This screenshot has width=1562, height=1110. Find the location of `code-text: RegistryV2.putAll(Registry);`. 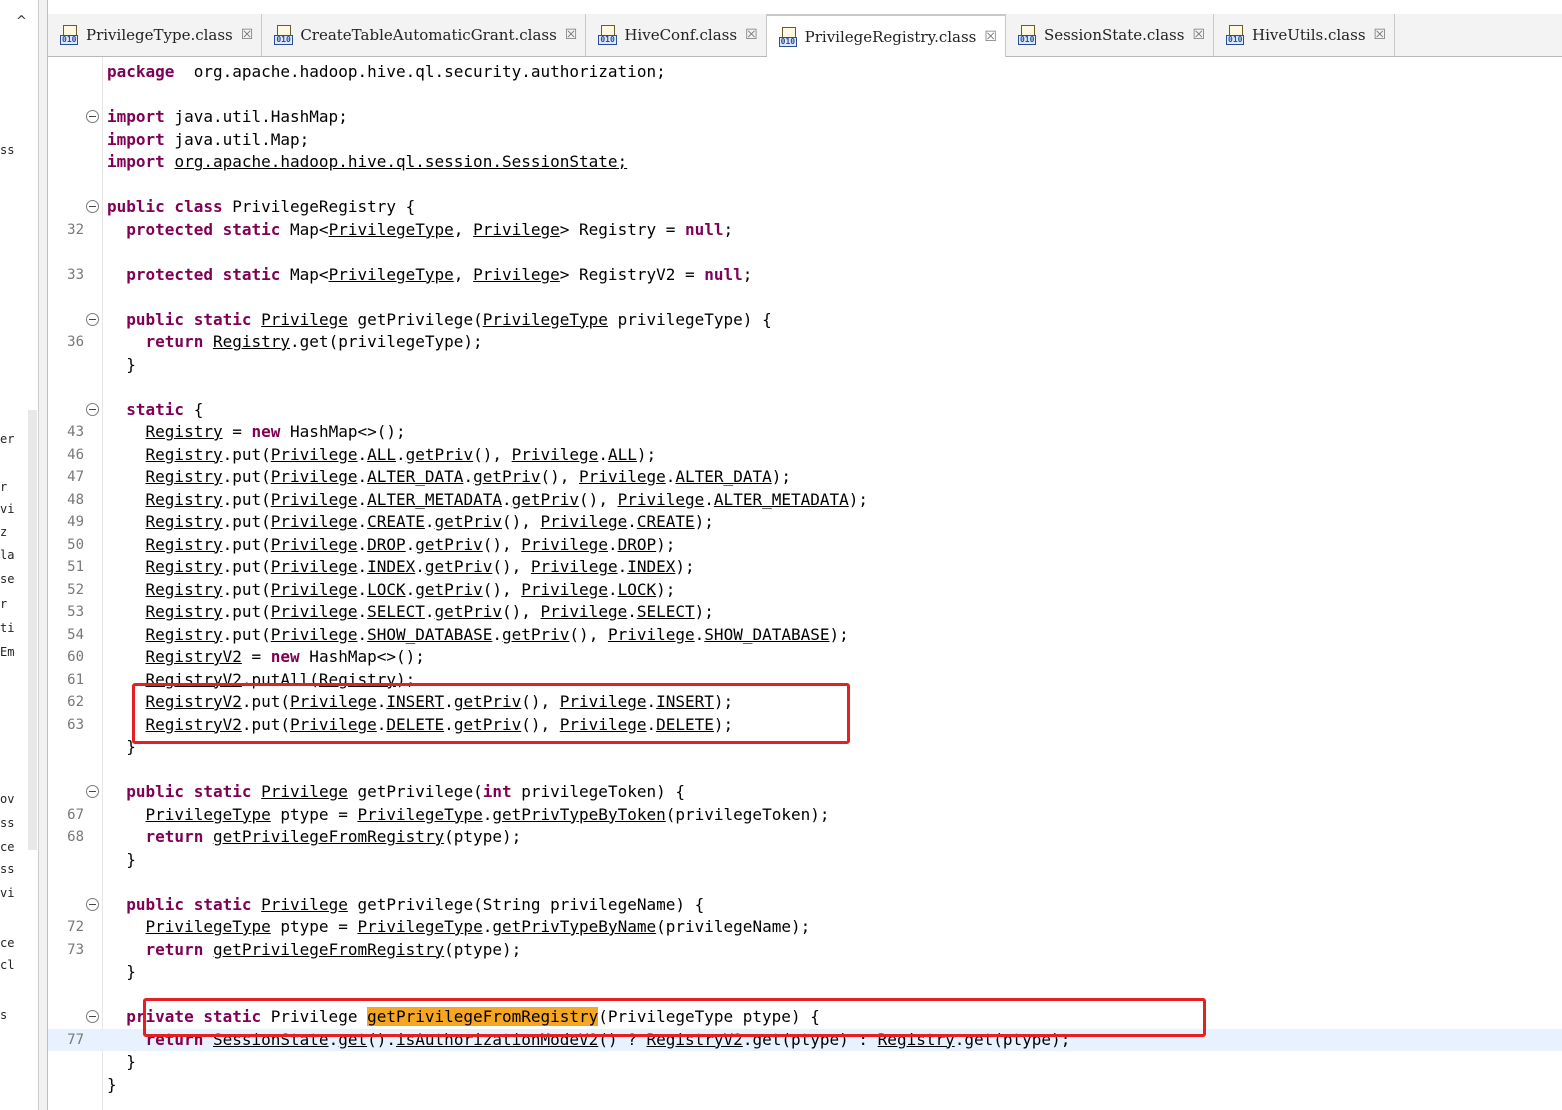

code-text: RegistryV2.putAll(Registry); is located at coordinates (261, 680).